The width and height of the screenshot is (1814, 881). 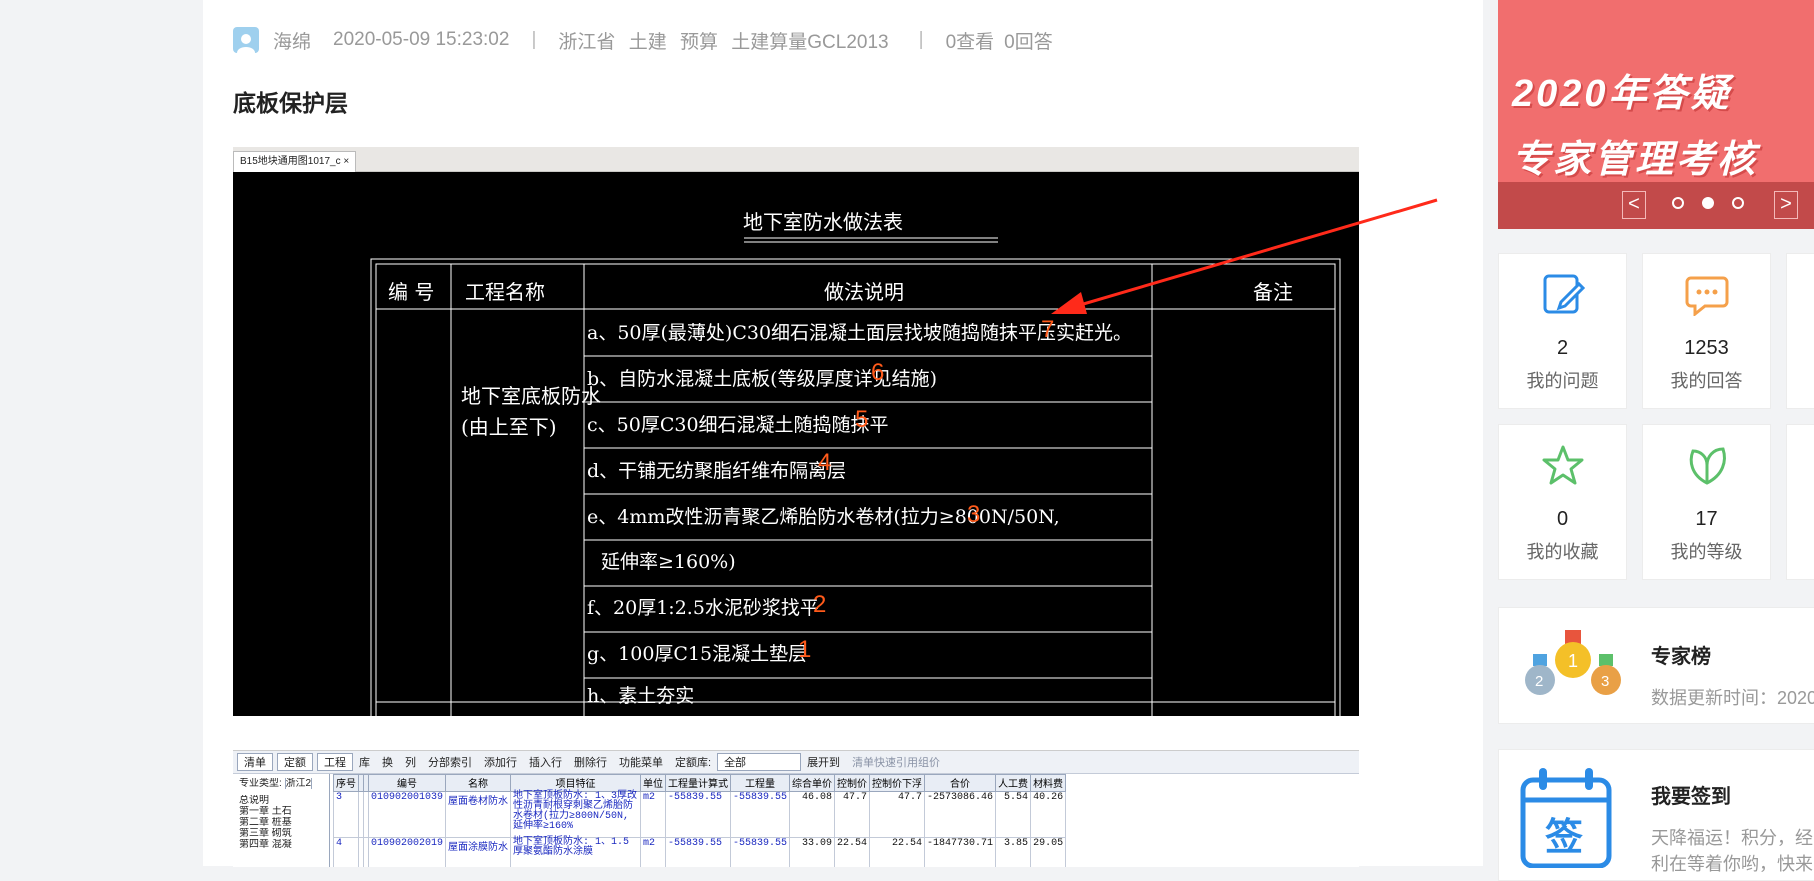 I want to click on tab-bill: 清单, so click(x=255, y=762).